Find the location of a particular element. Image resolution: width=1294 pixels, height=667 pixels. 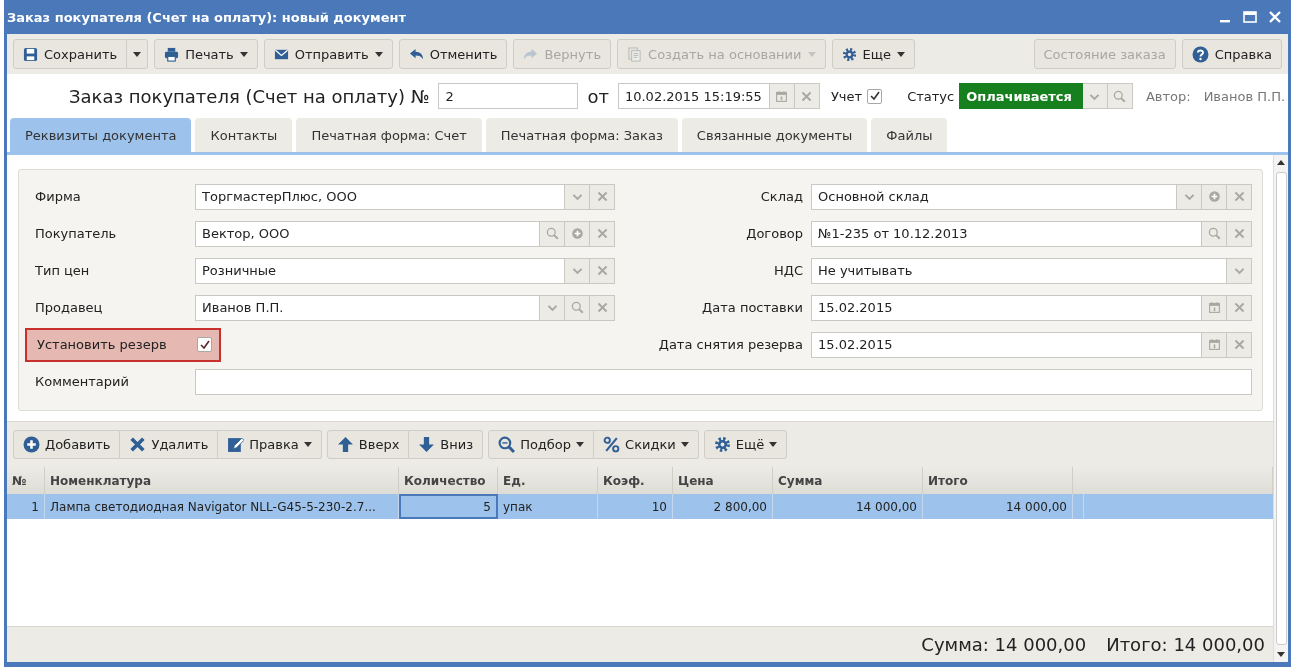

accounting-label: Учет is located at coordinates (846, 96).